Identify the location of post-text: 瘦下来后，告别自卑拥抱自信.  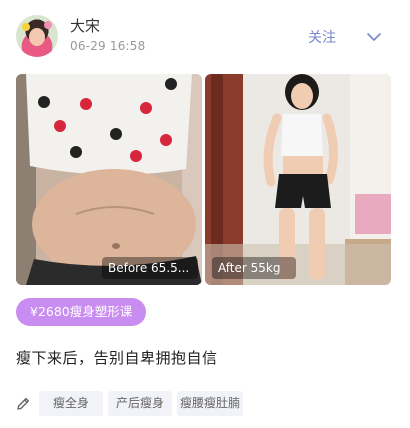
(117, 358).